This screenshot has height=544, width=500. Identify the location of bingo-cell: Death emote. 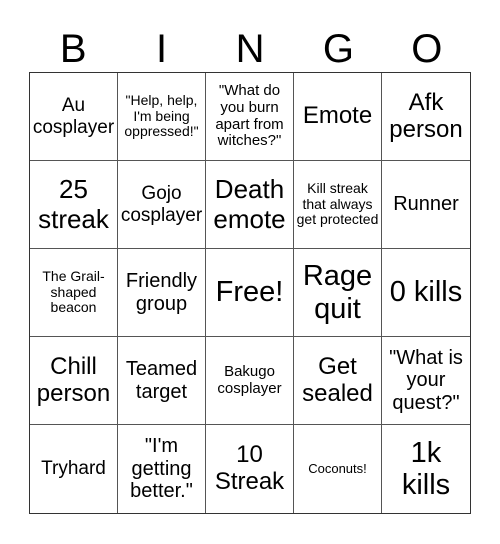
(250, 205).